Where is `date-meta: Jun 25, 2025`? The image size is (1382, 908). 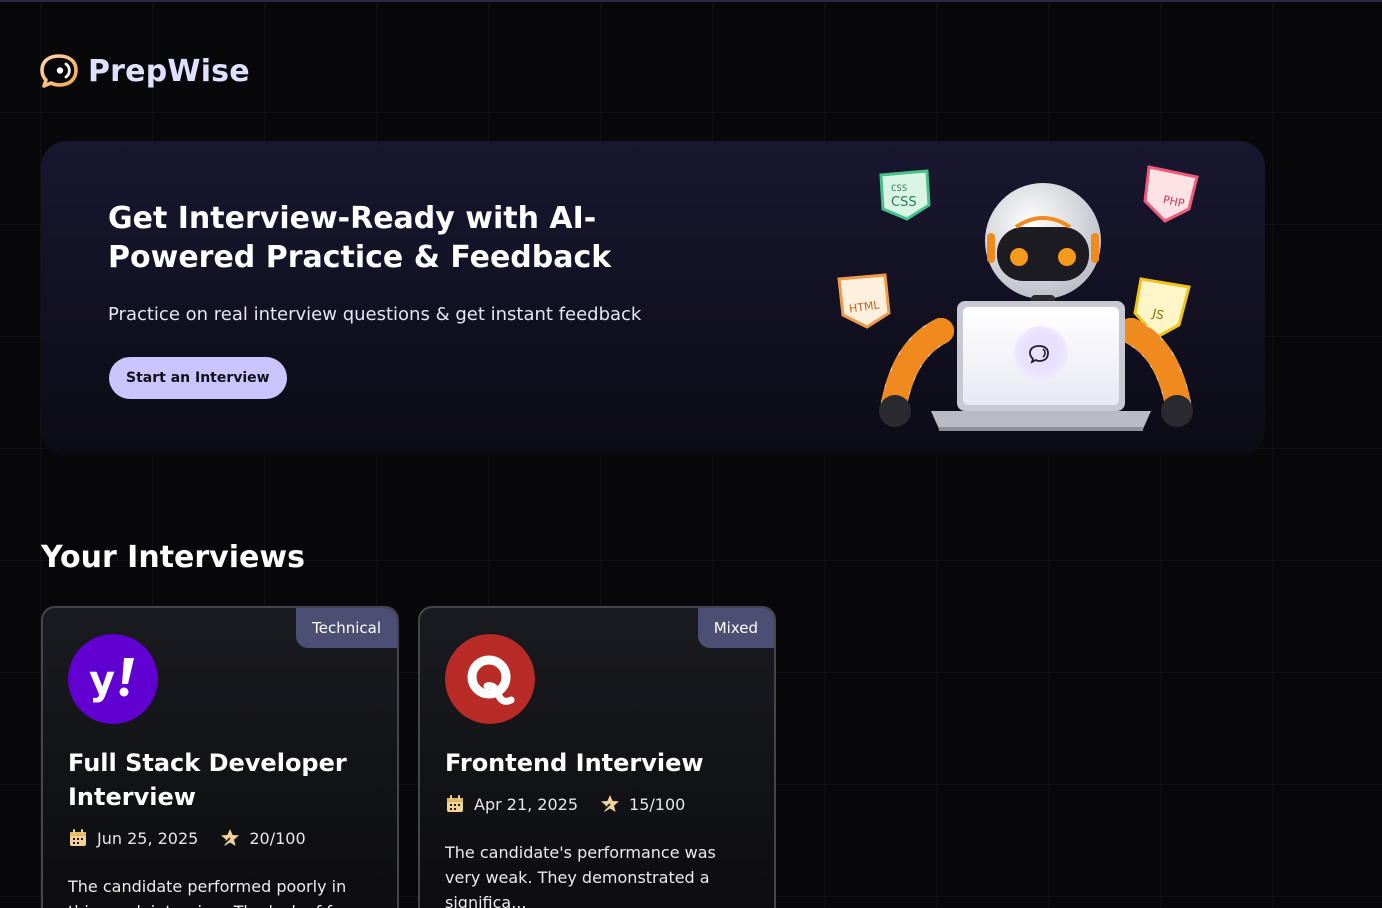
date-meta: Jun 25, 2025 is located at coordinates (133, 838).